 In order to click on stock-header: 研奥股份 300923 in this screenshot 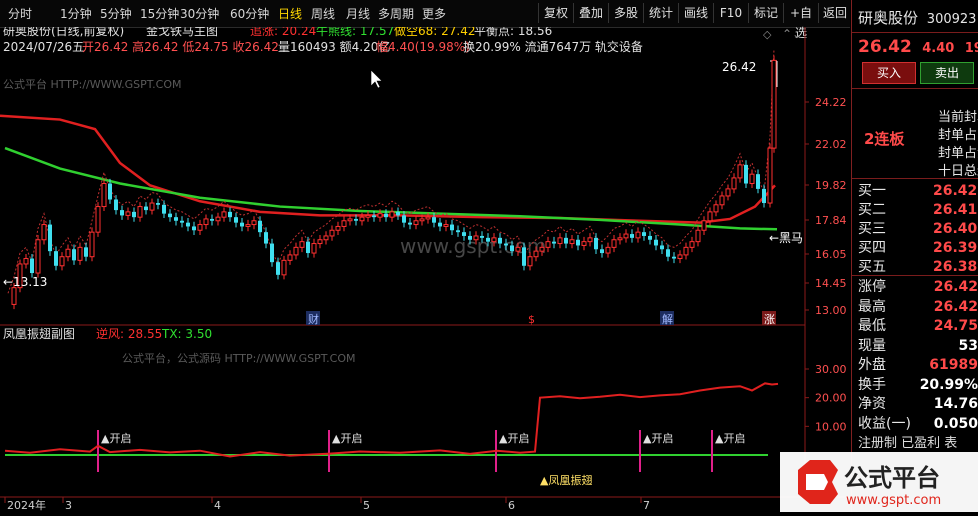, I will do `click(917, 18)`.